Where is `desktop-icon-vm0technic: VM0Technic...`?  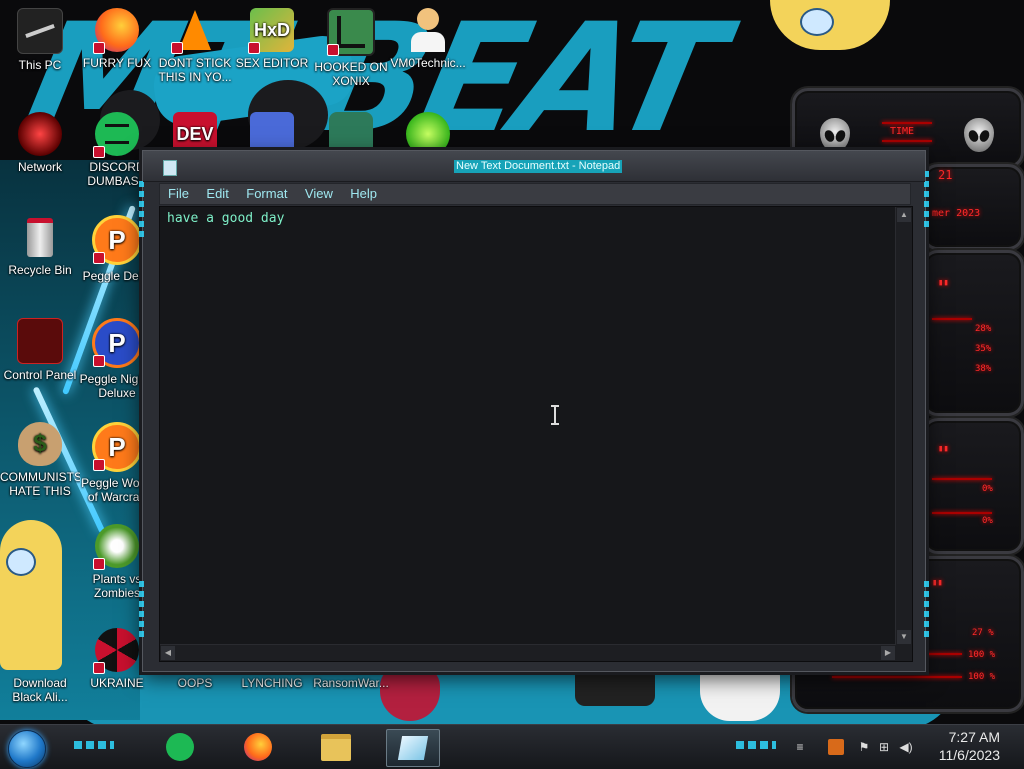 desktop-icon-vm0technic: VM0Technic... is located at coordinates (428, 39).